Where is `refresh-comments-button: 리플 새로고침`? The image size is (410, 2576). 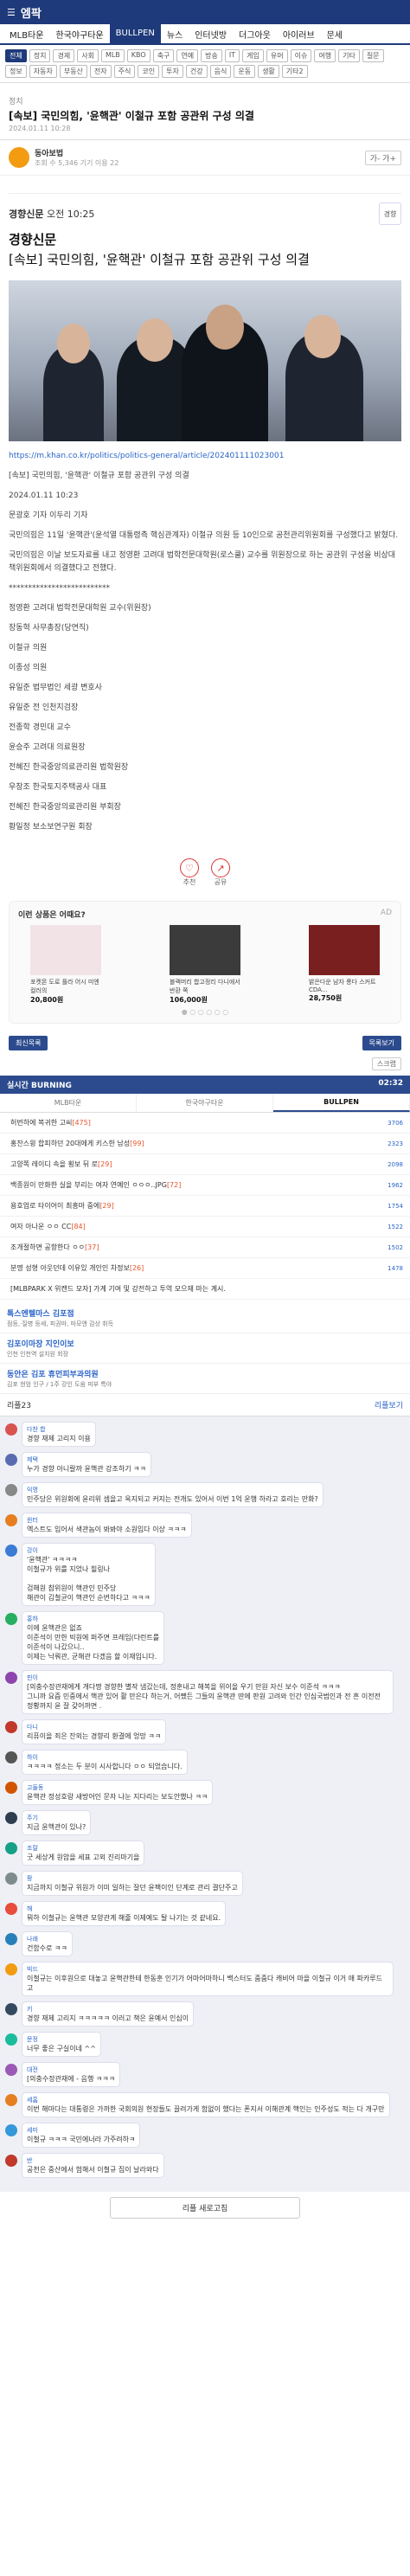 refresh-comments-button: 리플 새로고침 is located at coordinates (205, 2208).